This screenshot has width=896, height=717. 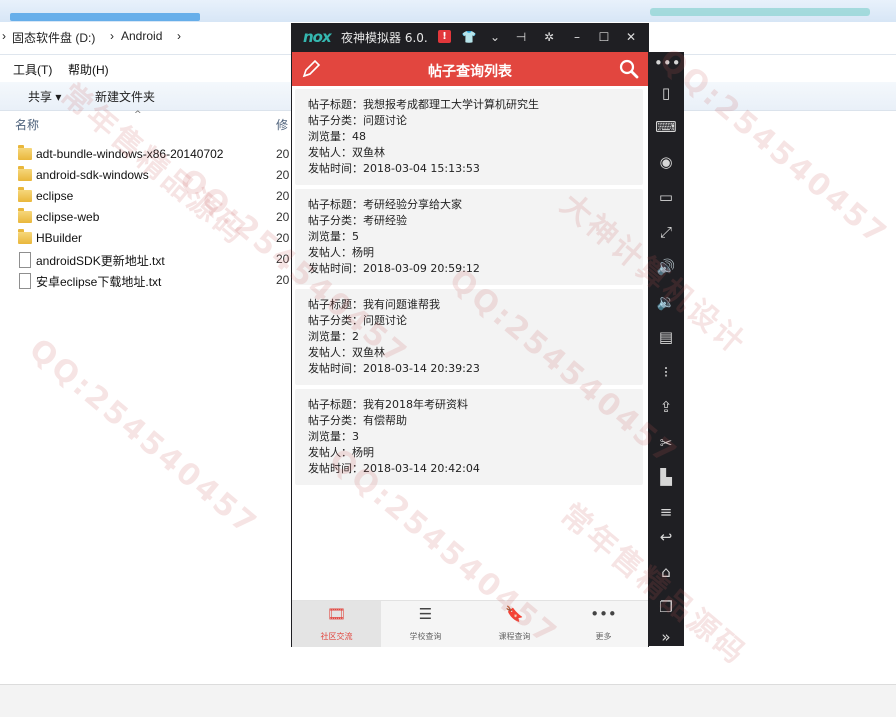 What do you see at coordinates (32, 69) in the screenshot?
I see `menu-tools: 工具(T)` at bounding box center [32, 69].